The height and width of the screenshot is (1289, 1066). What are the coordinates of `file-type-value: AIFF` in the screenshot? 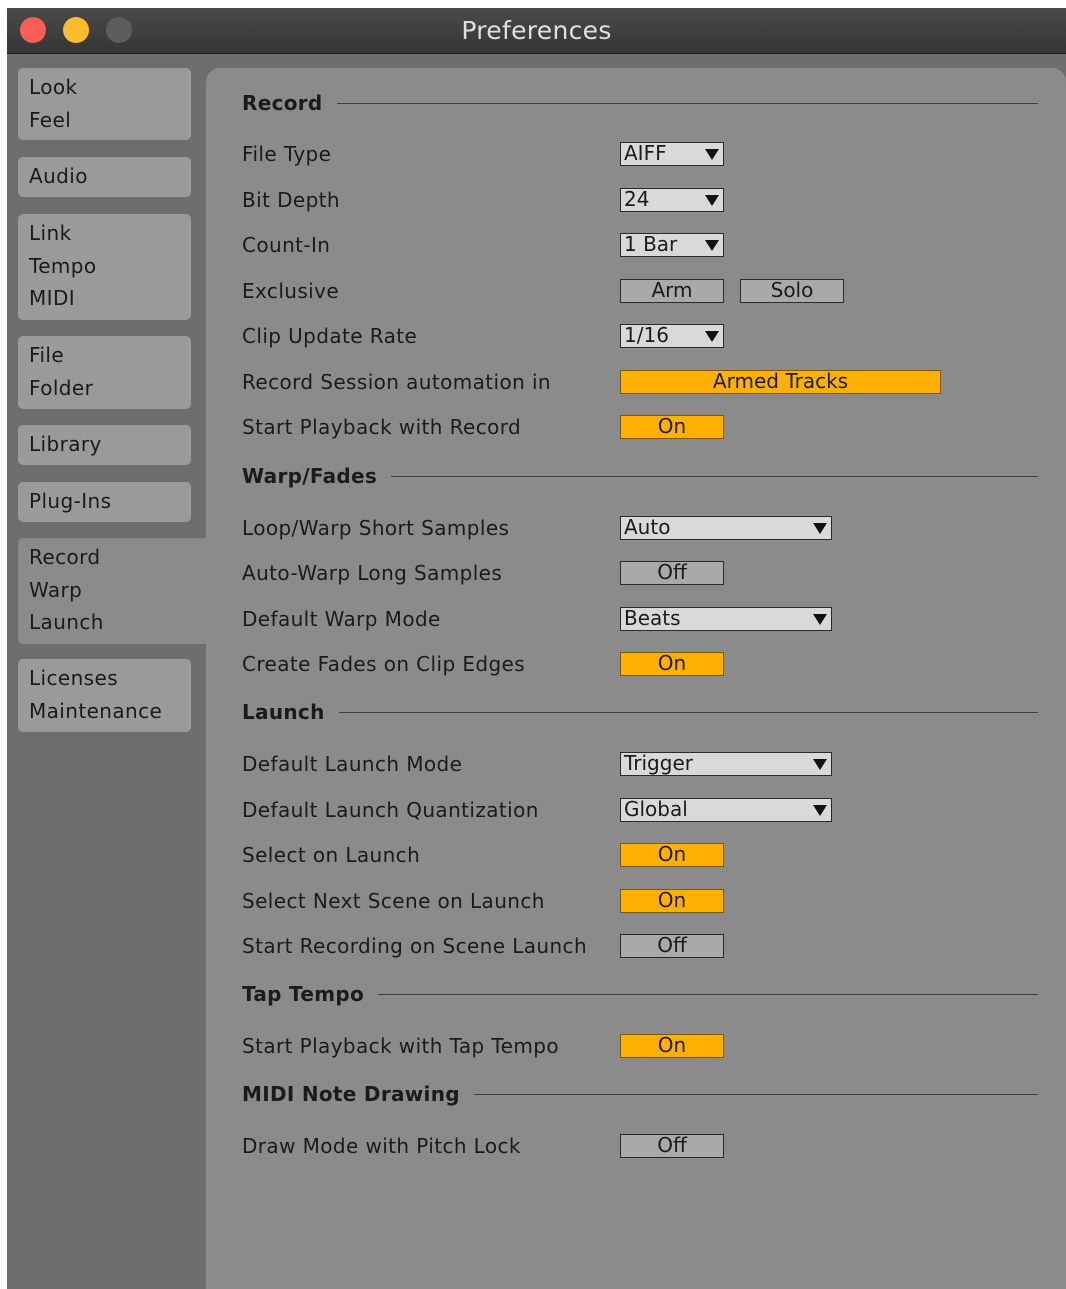 It's located at (645, 153).